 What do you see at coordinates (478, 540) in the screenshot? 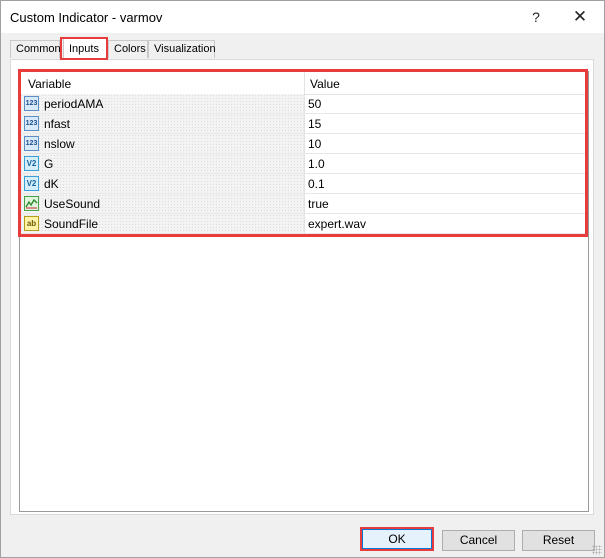
I see `cancel-button: Cancel` at bounding box center [478, 540].